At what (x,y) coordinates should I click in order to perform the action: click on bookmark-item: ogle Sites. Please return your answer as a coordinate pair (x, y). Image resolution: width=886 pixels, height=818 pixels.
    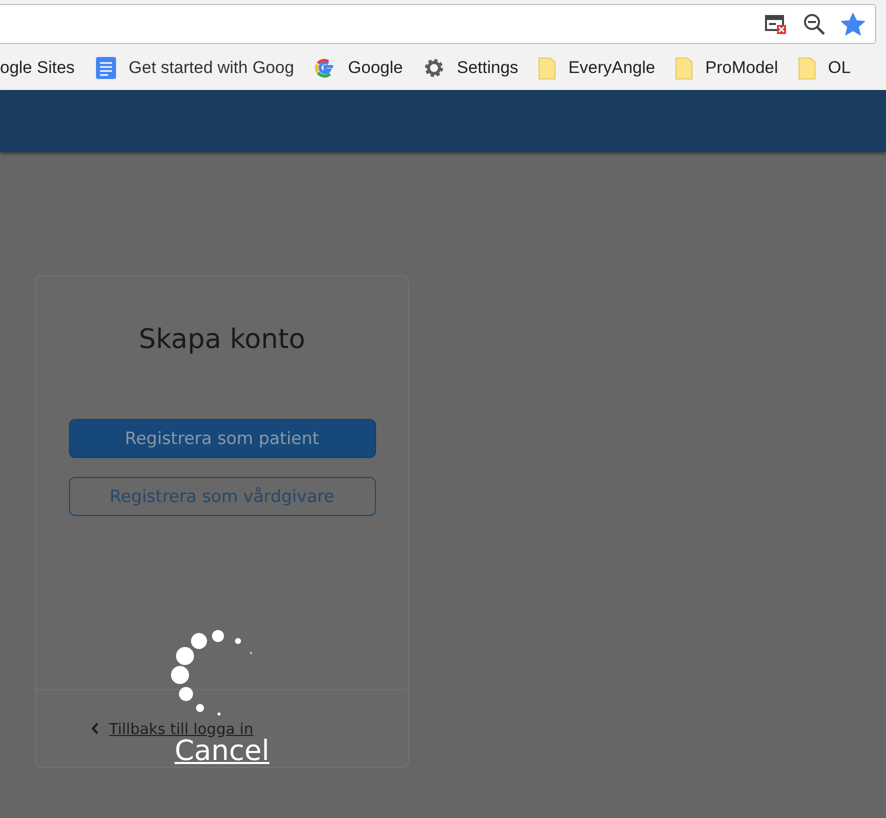
    Looking at the image, I should click on (37, 68).